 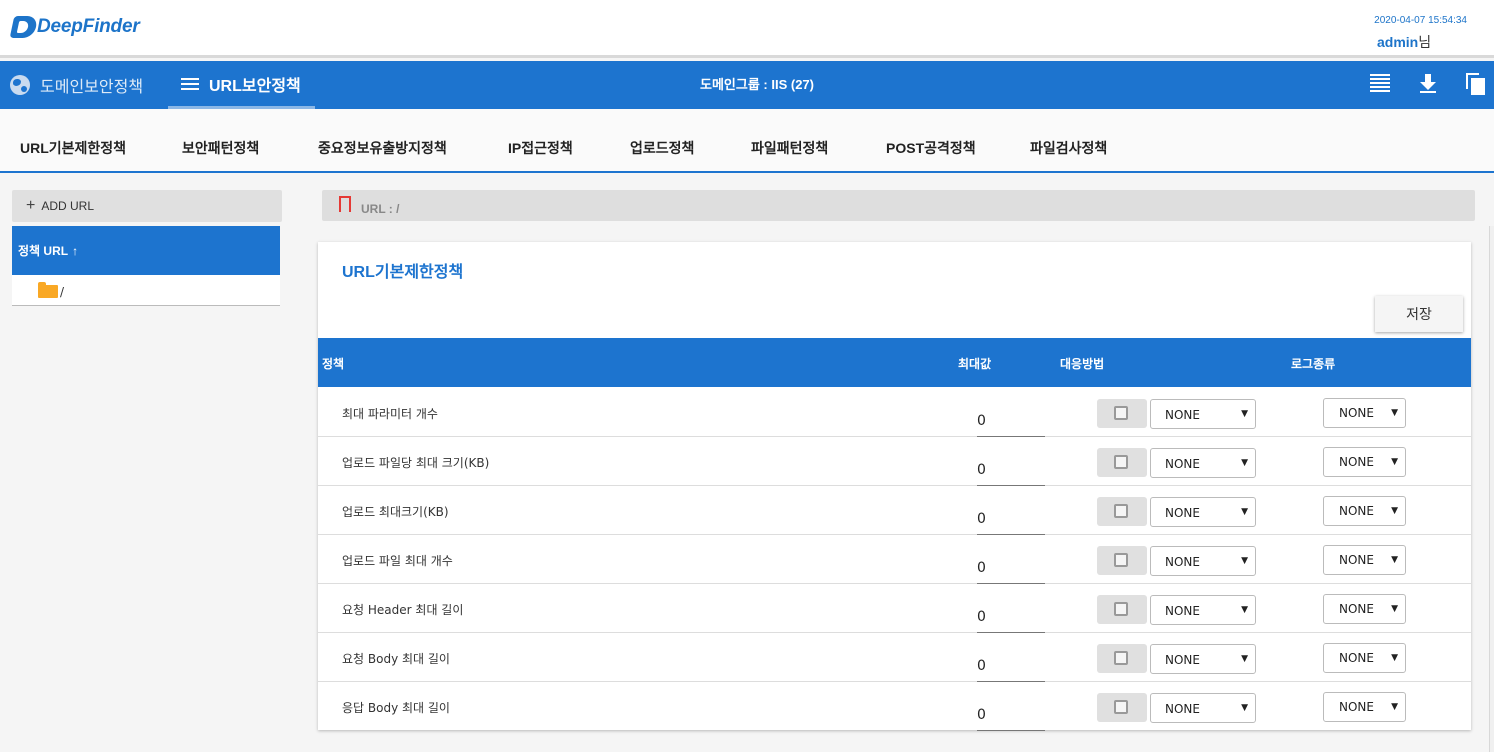 I want to click on table-row: 요청 Header 최대 길이 0 NONE ▼ NONE ▼, so click(x=894, y=608).